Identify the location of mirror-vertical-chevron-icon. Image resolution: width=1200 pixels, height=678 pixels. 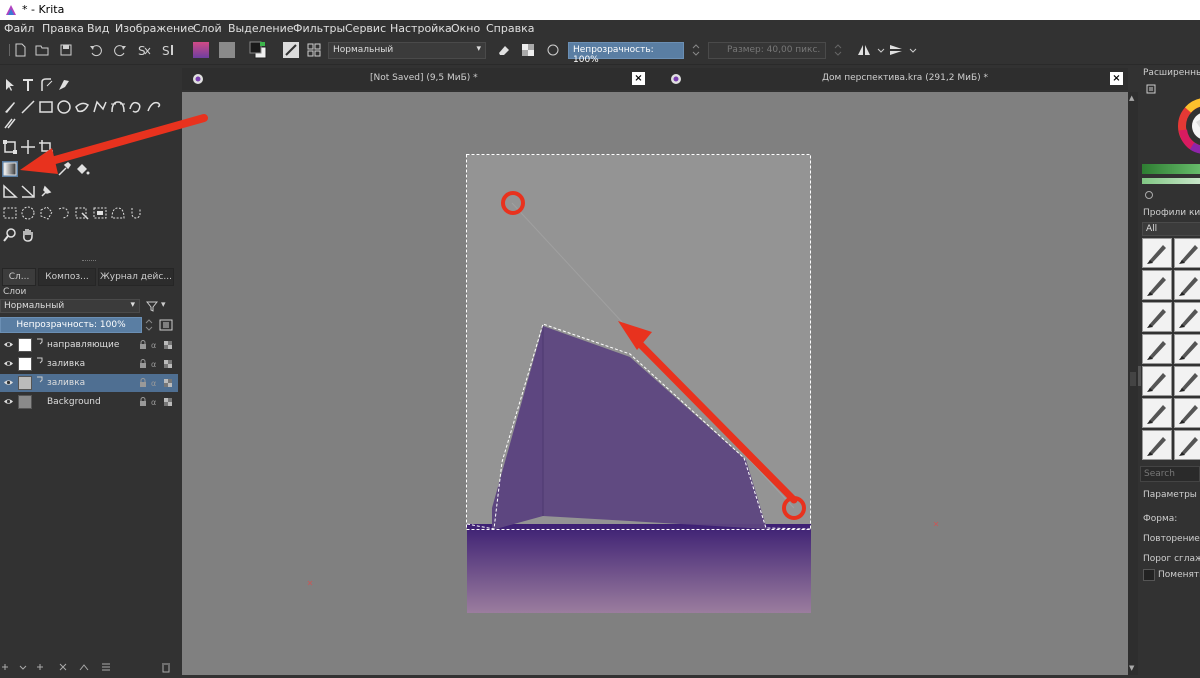
(911, 50).